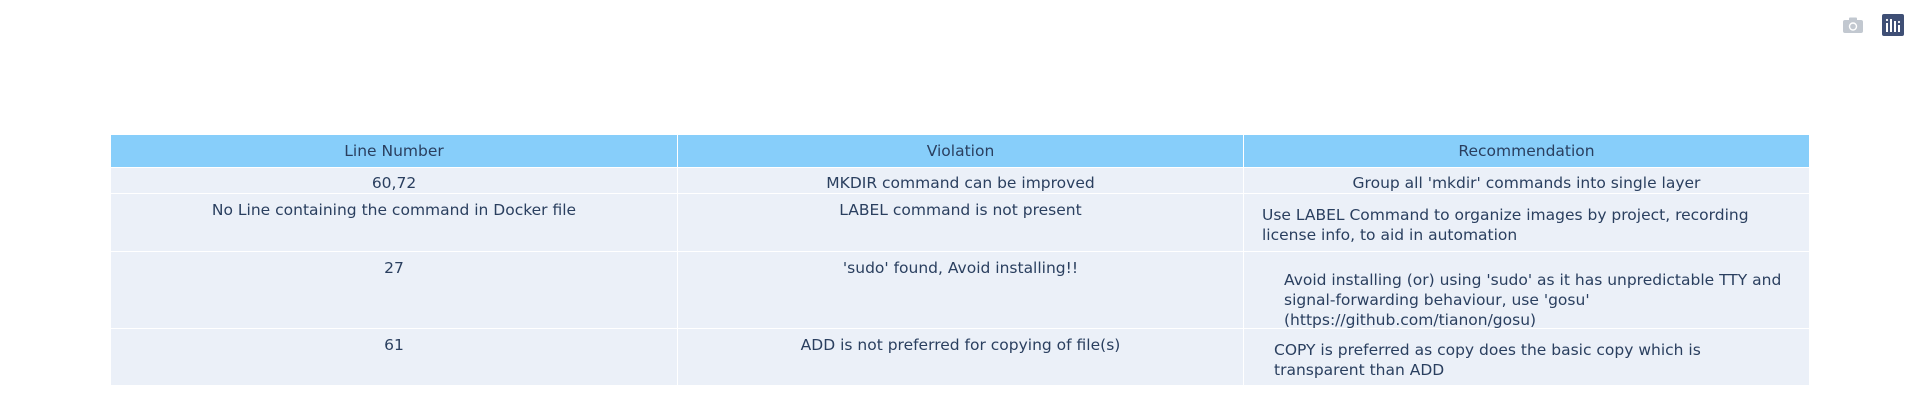 The height and width of the screenshot is (411, 1920). Describe the element at coordinates (394, 357) in the screenshot. I see `table-cell-line: 61` at that location.